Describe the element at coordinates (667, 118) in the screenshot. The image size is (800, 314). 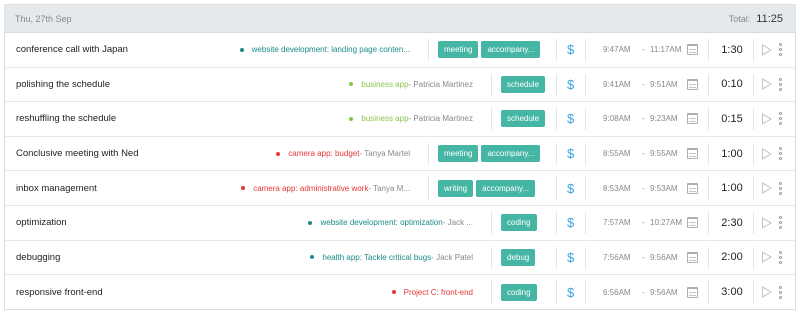
I see `end-time: 9:23AM` at that location.